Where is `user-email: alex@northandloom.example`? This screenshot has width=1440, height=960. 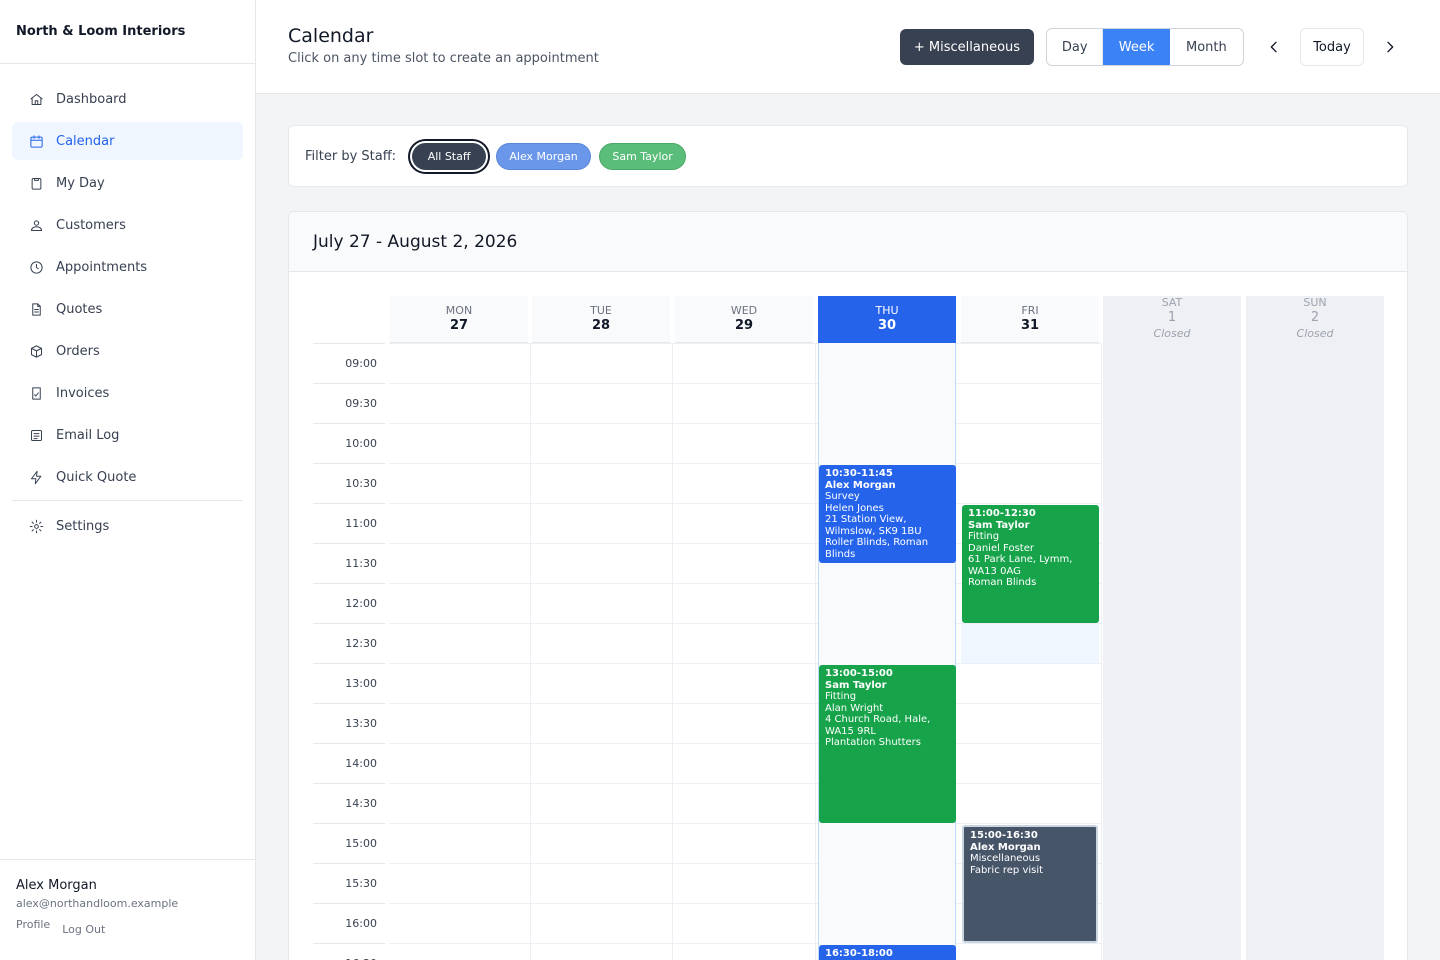
user-email: alex@northandloom.example is located at coordinates (97, 903).